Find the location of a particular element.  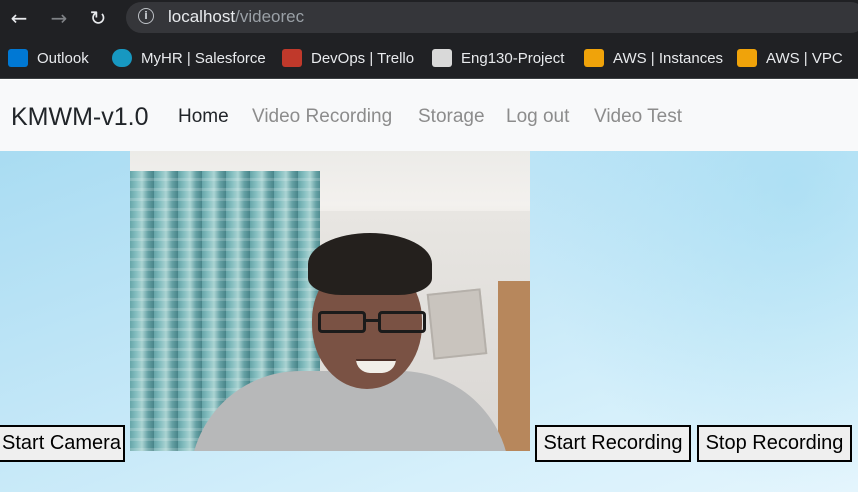

nav-link-video-test: Video Test is located at coordinates (638, 117).